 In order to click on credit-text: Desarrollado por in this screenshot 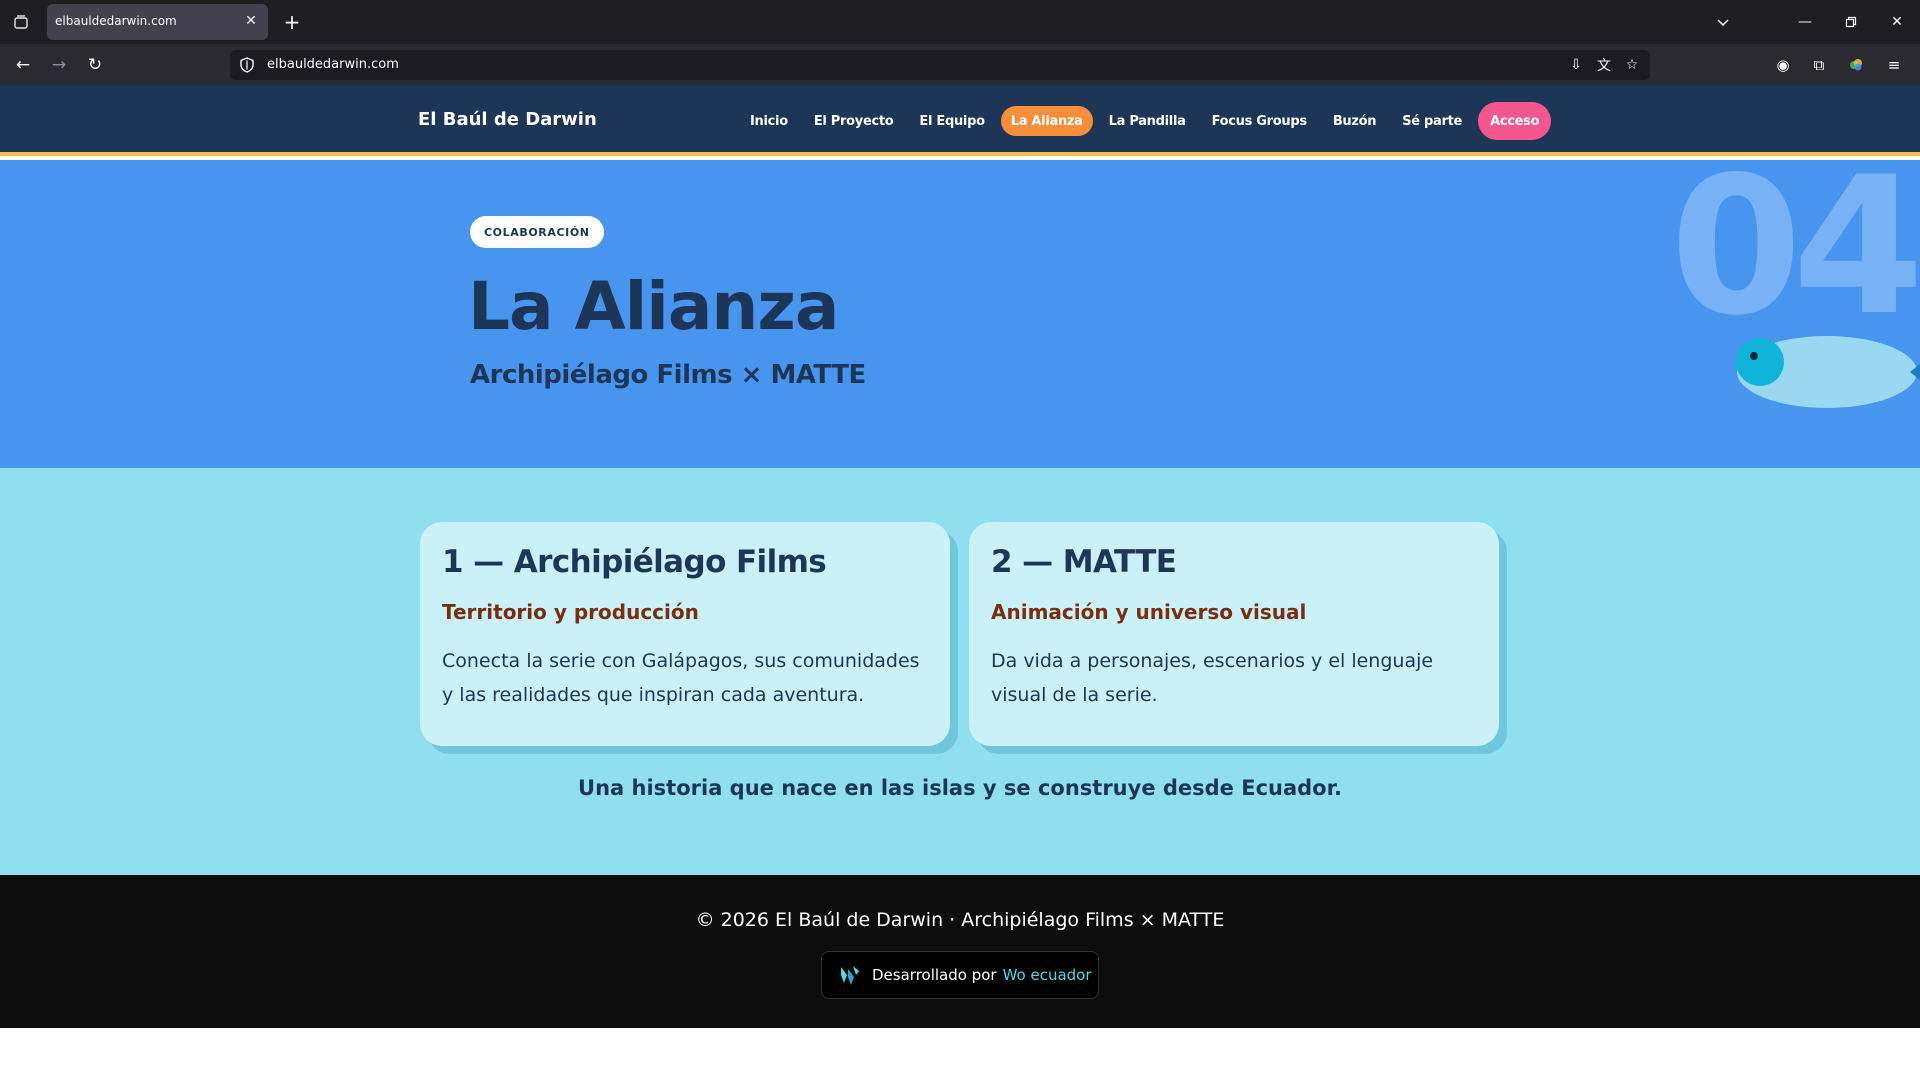, I will do `click(934, 975)`.